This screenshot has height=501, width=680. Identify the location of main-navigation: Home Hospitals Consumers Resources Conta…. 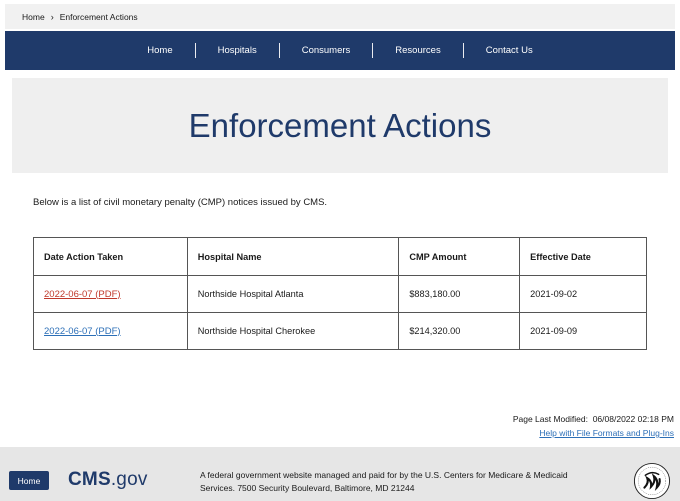
(340, 50).